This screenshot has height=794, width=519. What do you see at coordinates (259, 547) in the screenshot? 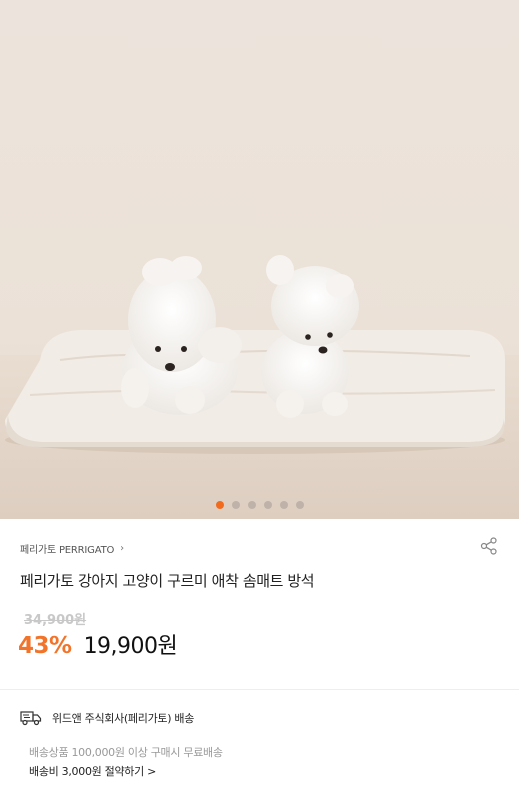
I see `brand-row: 페리가토 PERRIGATO ›` at bounding box center [259, 547].